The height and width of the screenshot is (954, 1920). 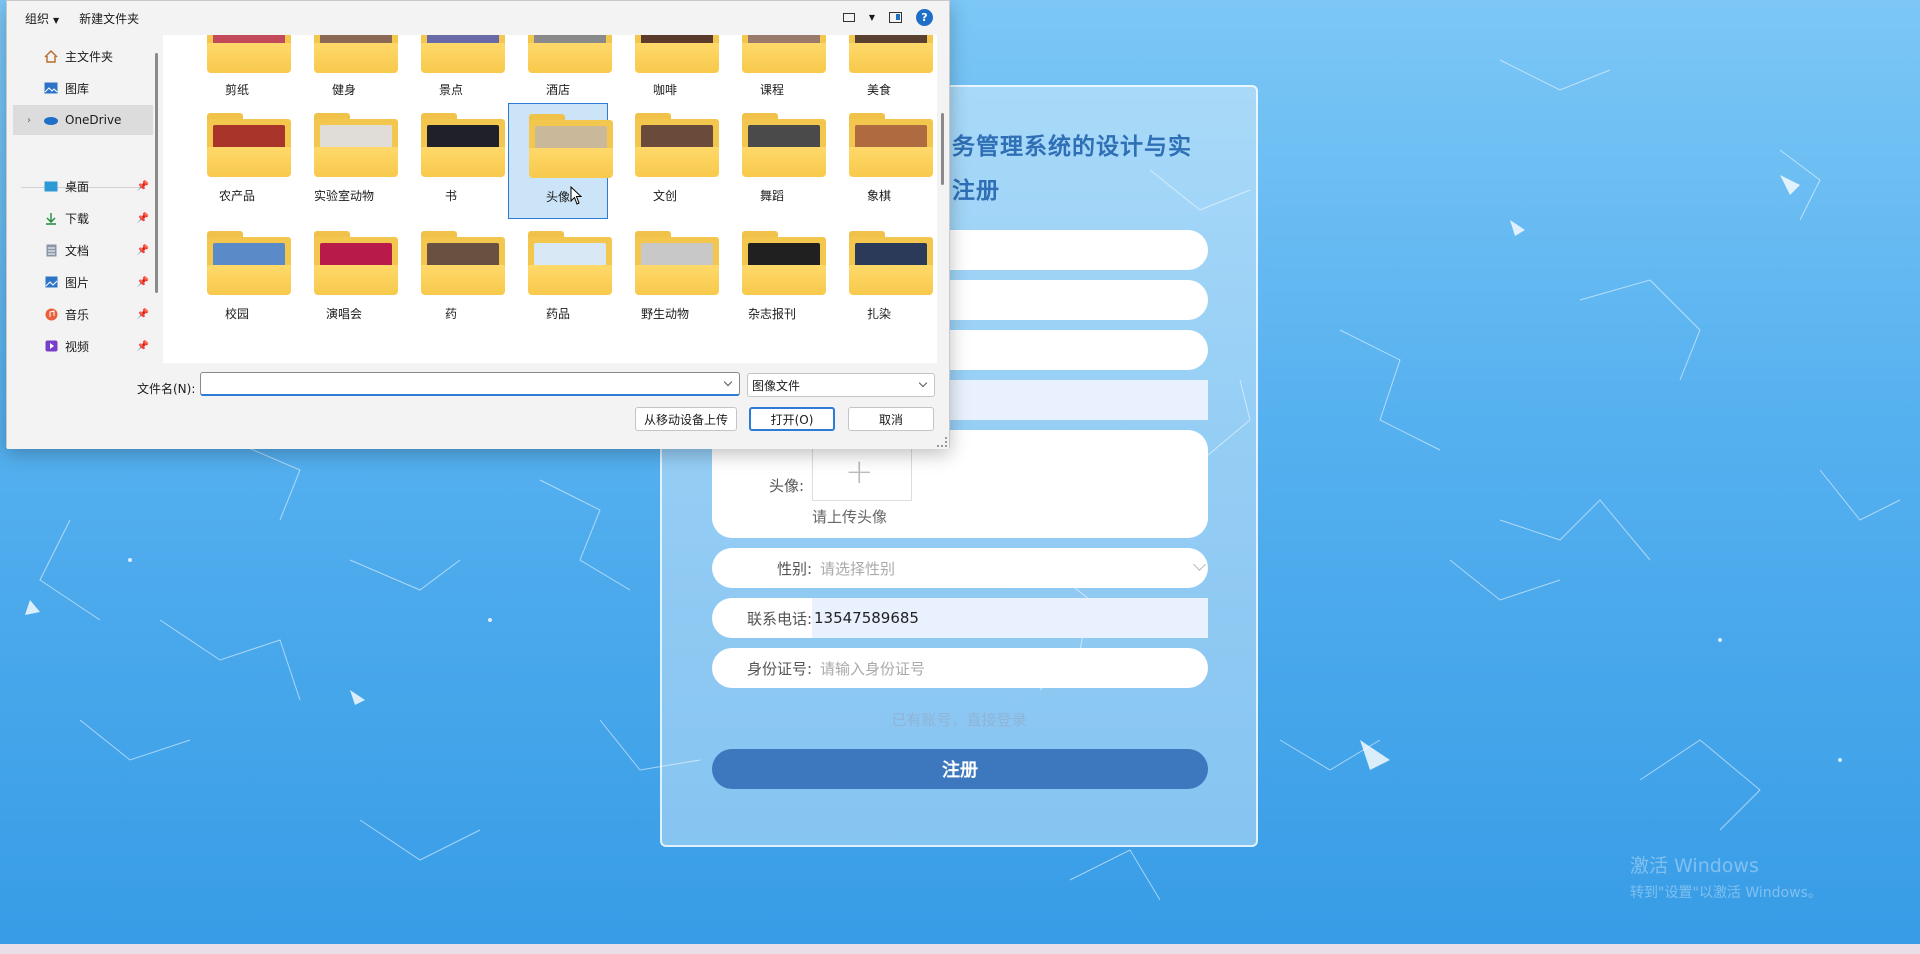 What do you see at coordinates (792, 419) in the screenshot?
I see `open-button: 打开(O)` at bounding box center [792, 419].